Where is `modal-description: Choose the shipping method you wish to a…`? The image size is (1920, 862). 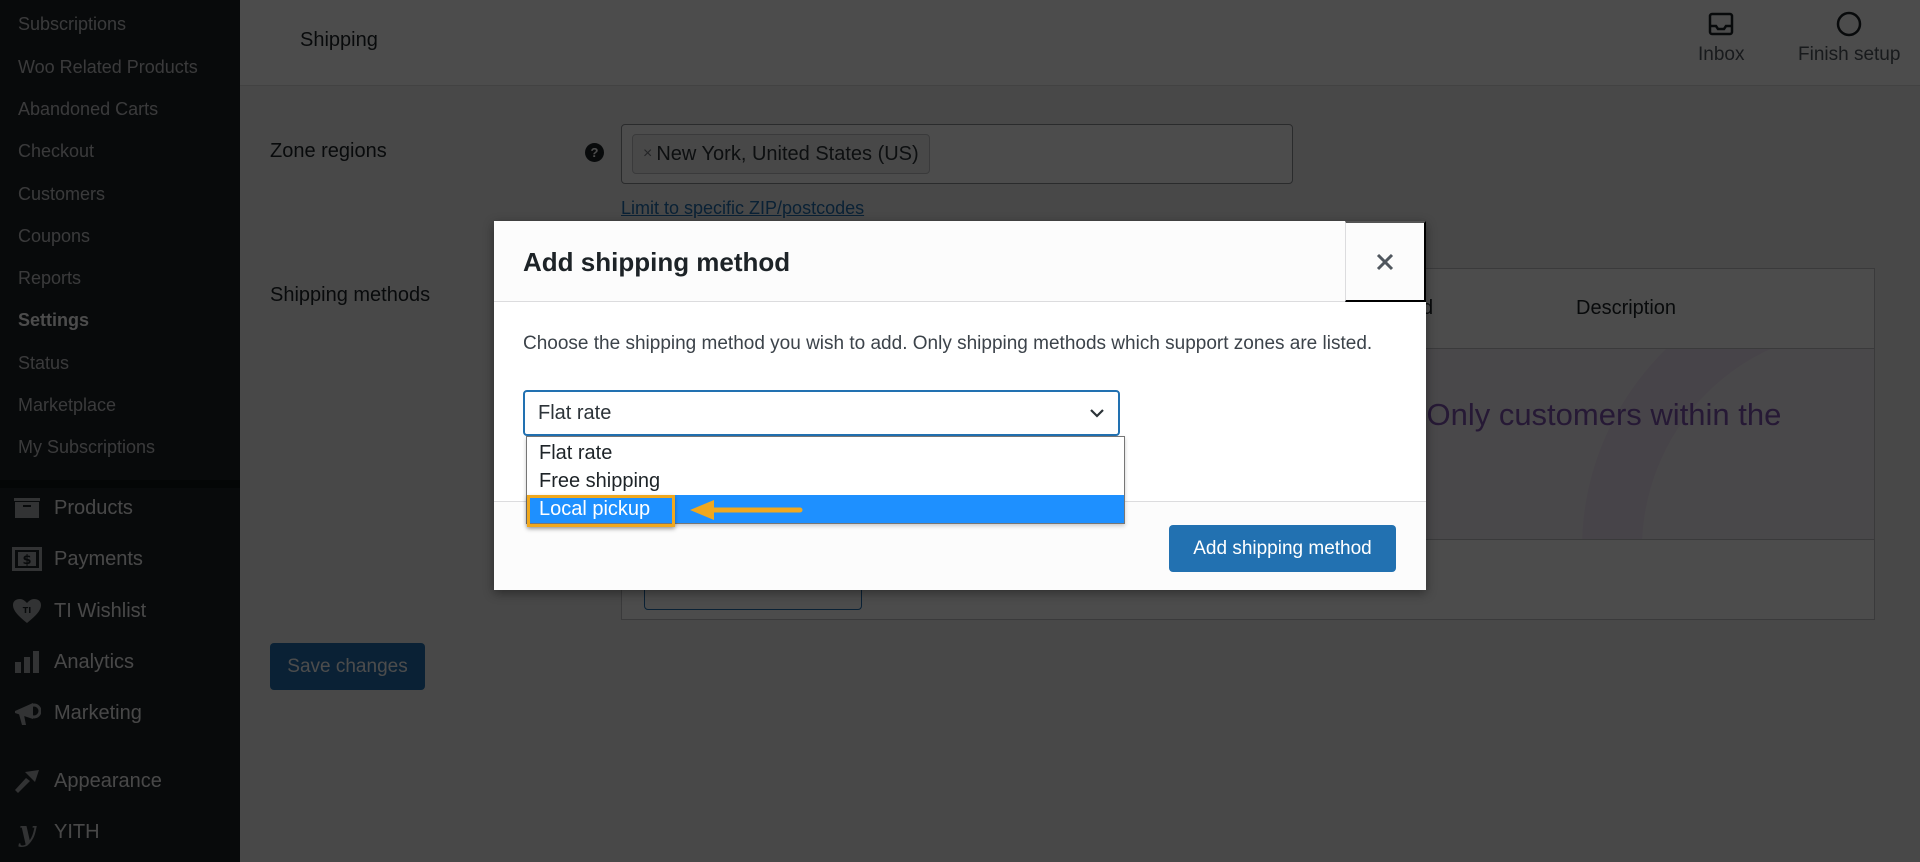
modal-description: Choose the shipping method you wish to a… is located at coordinates (948, 343).